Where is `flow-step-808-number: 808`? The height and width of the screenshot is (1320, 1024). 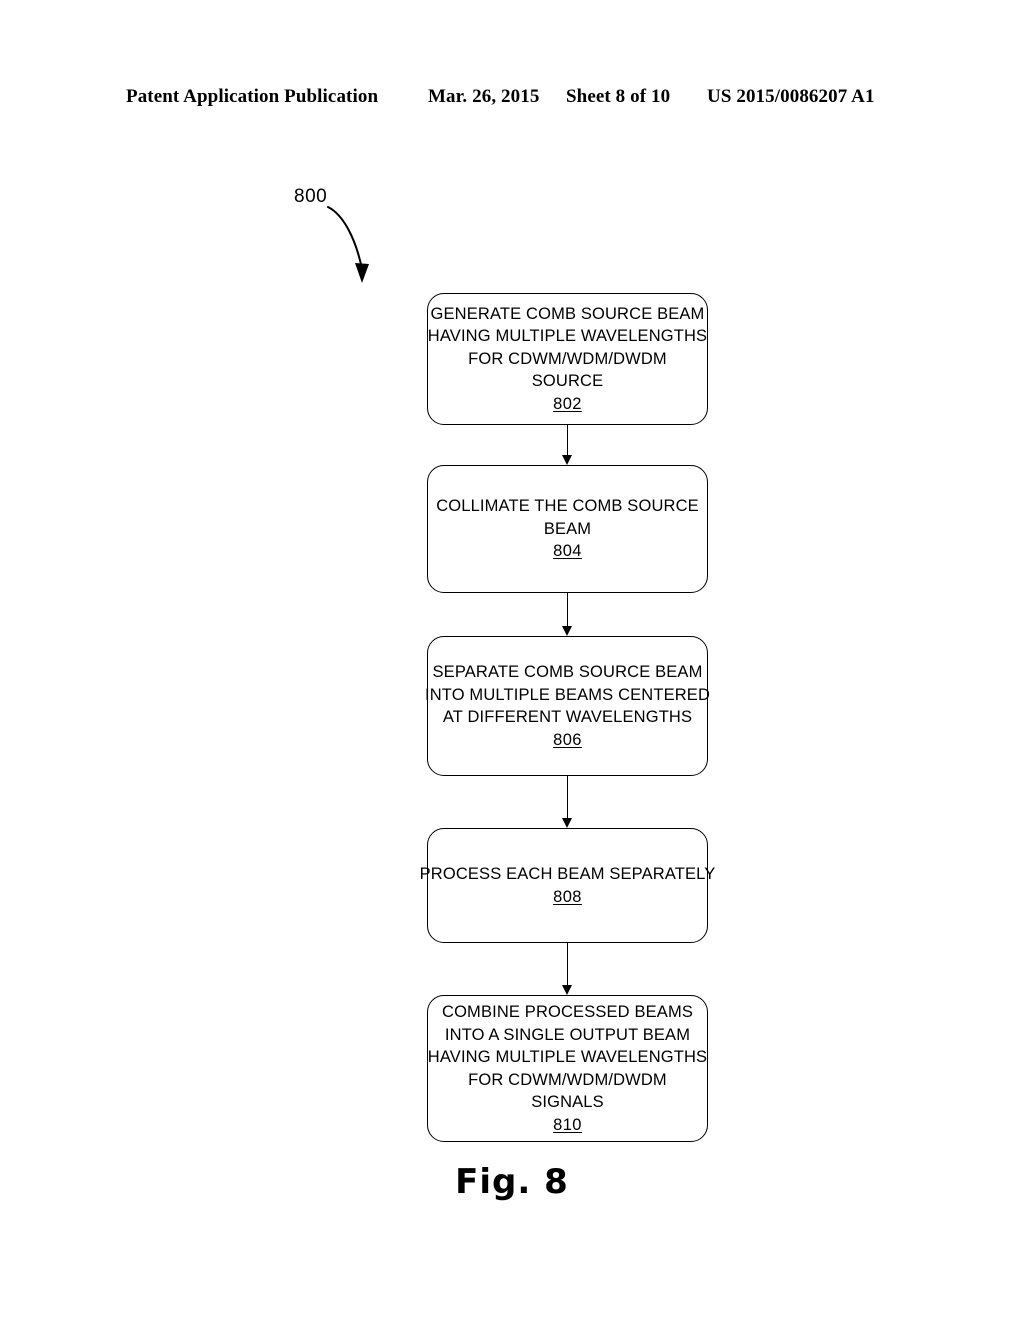 flow-step-808-number: 808 is located at coordinates (567, 896).